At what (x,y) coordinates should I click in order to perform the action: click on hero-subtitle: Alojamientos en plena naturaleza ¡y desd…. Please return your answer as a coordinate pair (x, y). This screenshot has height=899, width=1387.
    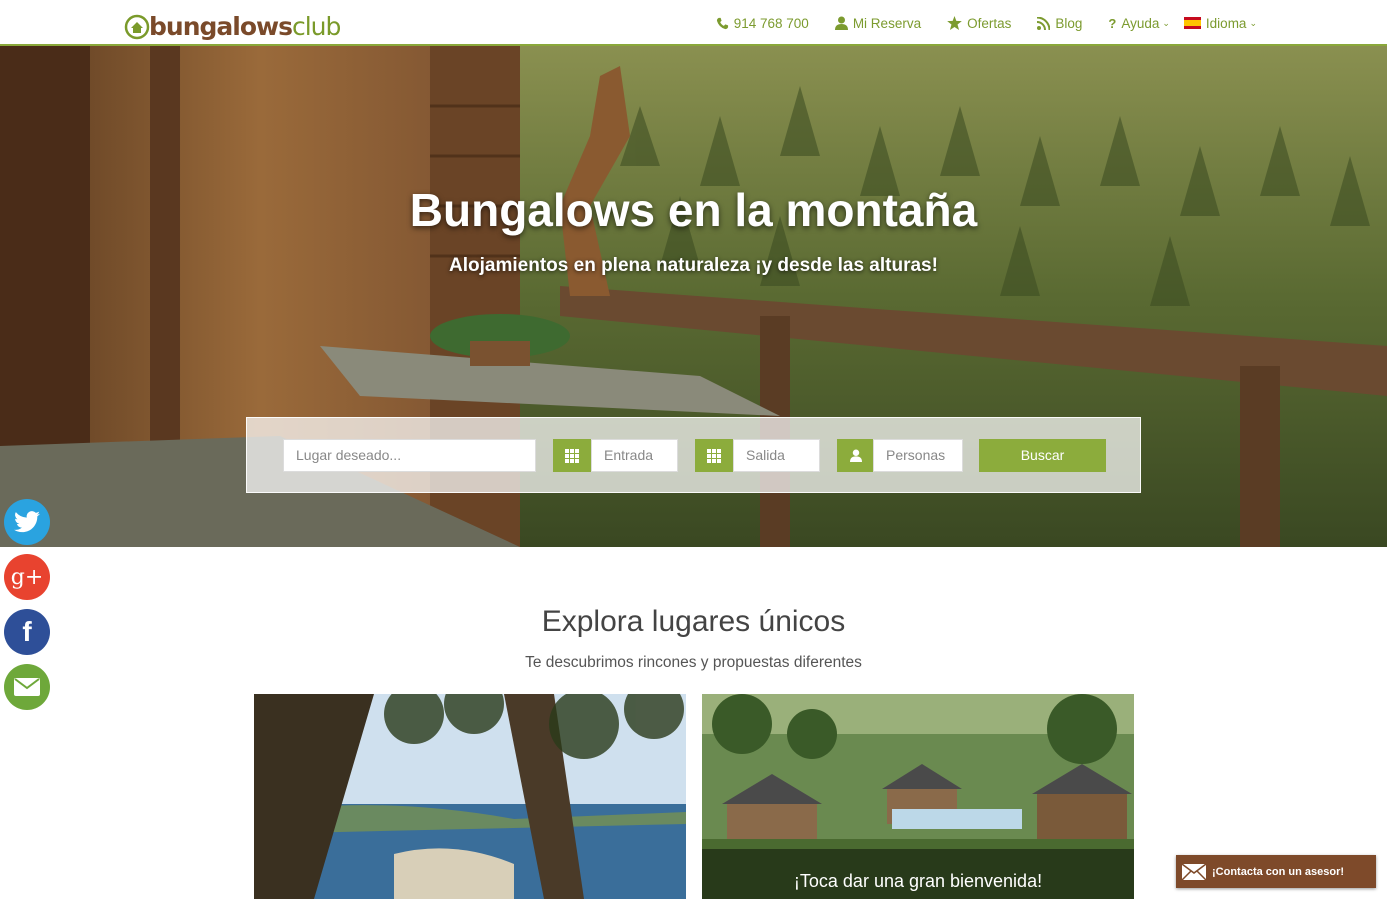
    Looking at the image, I should click on (693, 265).